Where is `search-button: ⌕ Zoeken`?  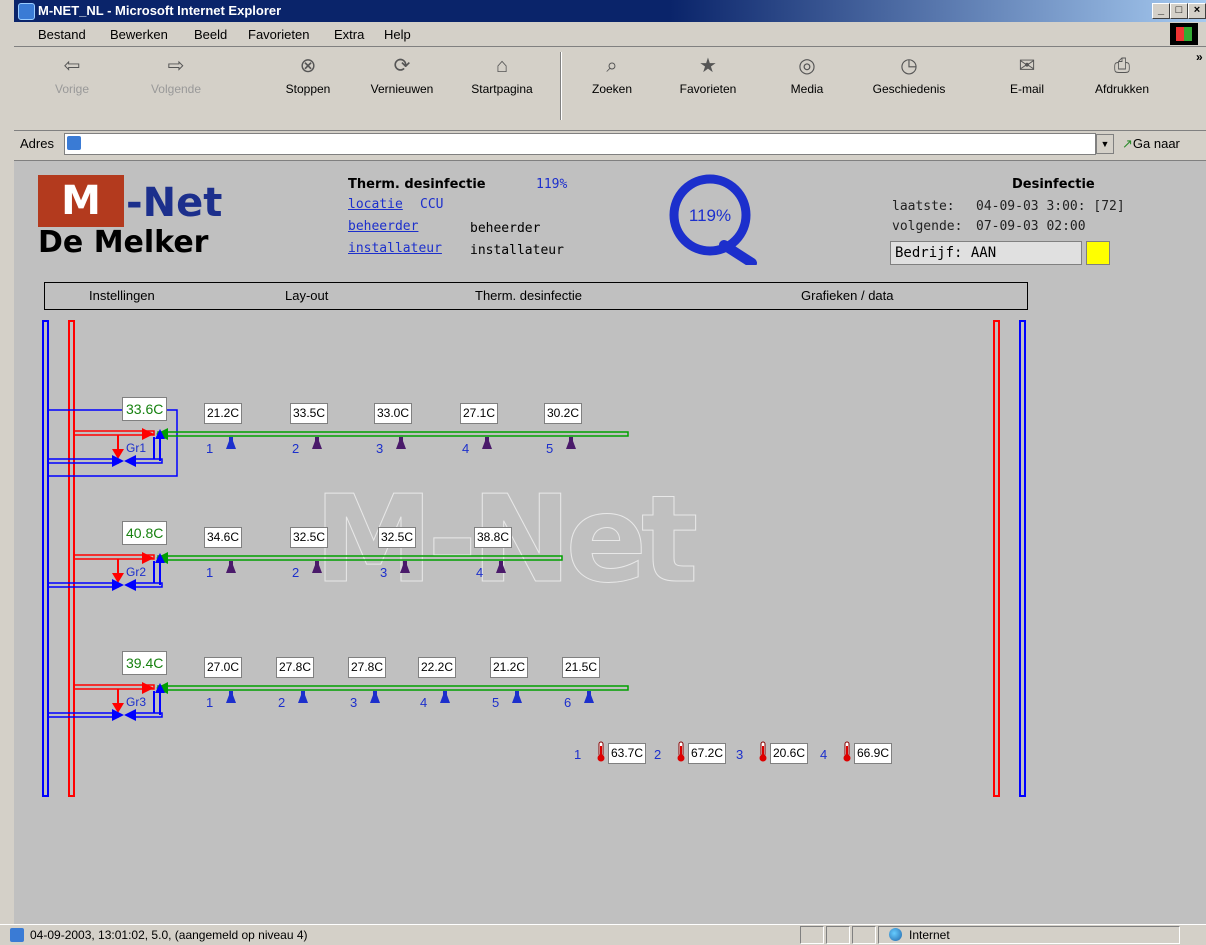
search-button: ⌕ Zoeken is located at coordinates (612, 75).